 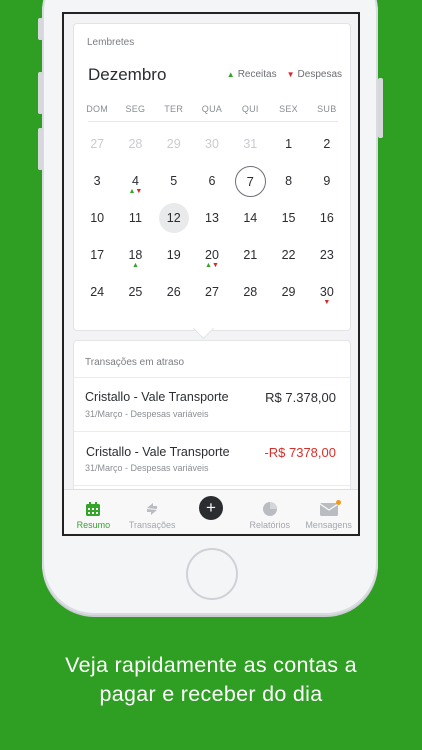 I want to click on calendar-day: 13, so click(x=212, y=220).